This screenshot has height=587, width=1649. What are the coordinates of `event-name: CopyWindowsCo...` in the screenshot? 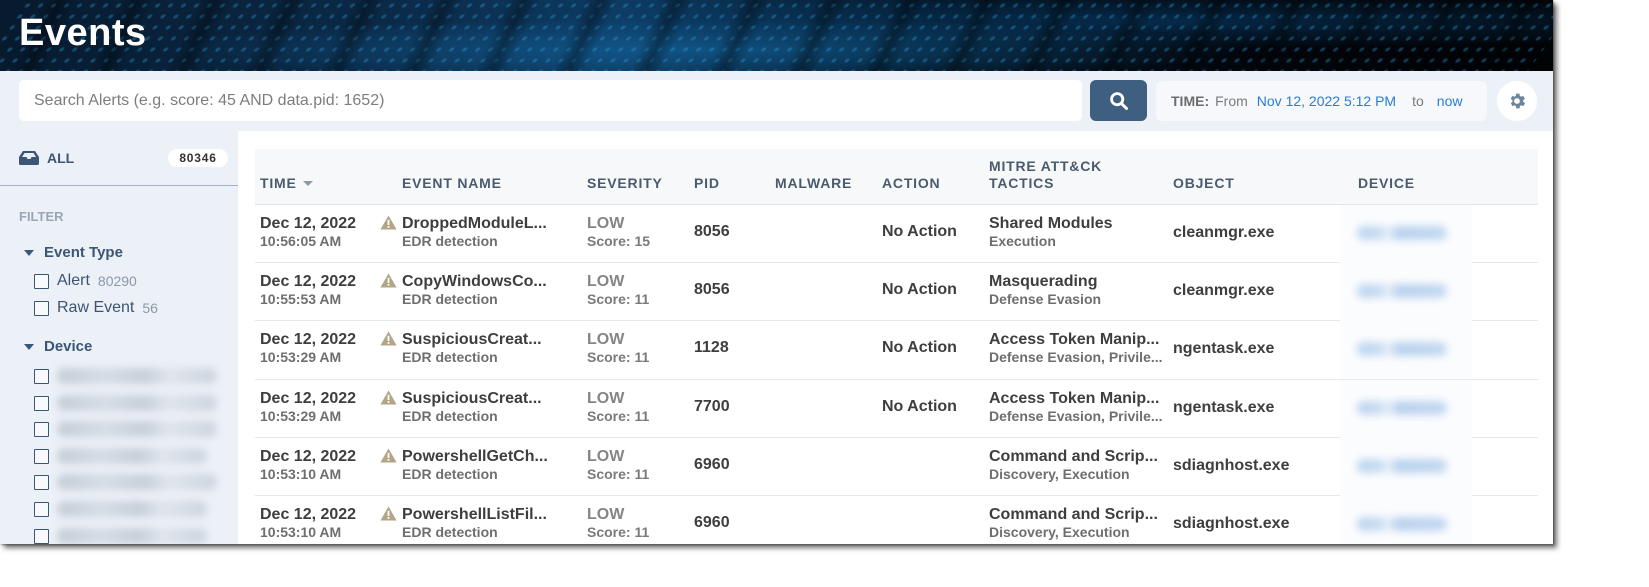 It's located at (474, 281).